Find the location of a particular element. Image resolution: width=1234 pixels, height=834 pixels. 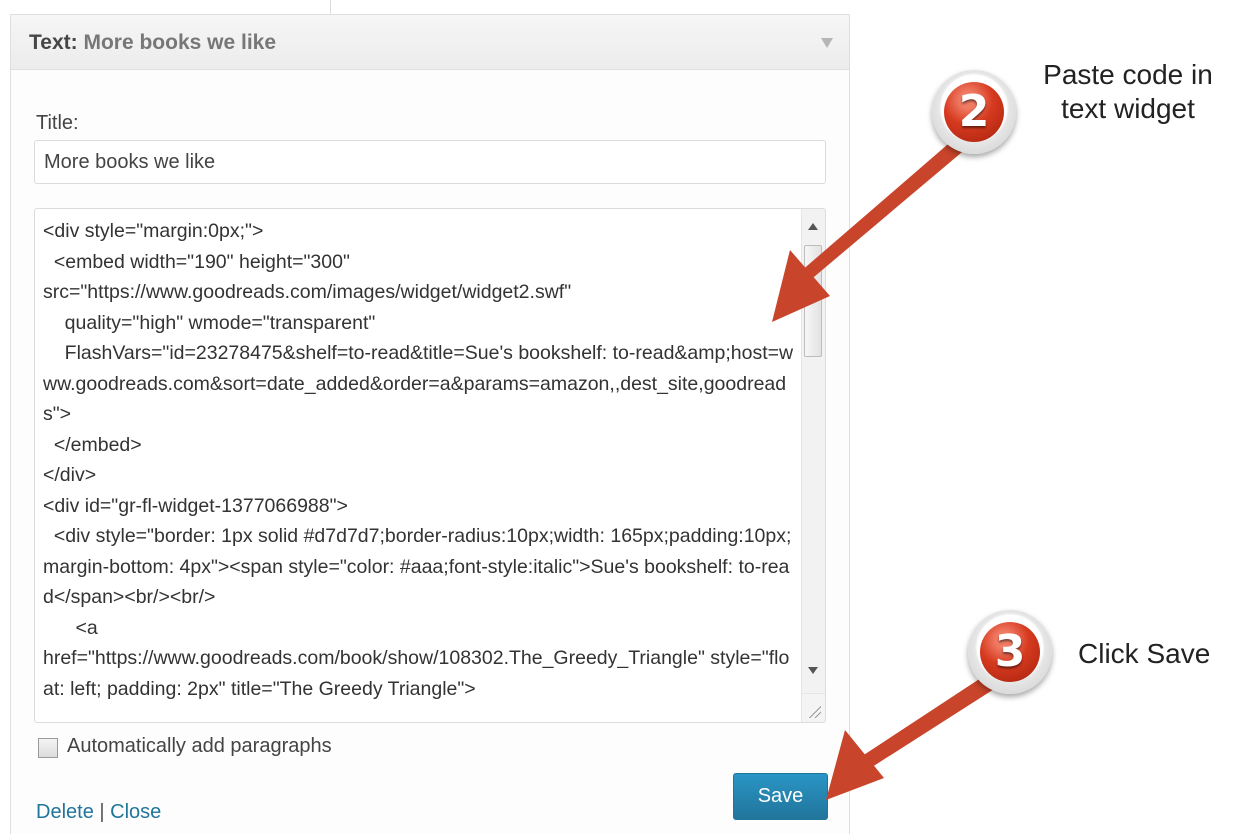

step-2-badge: 2 is located at coordinates (974, 112).